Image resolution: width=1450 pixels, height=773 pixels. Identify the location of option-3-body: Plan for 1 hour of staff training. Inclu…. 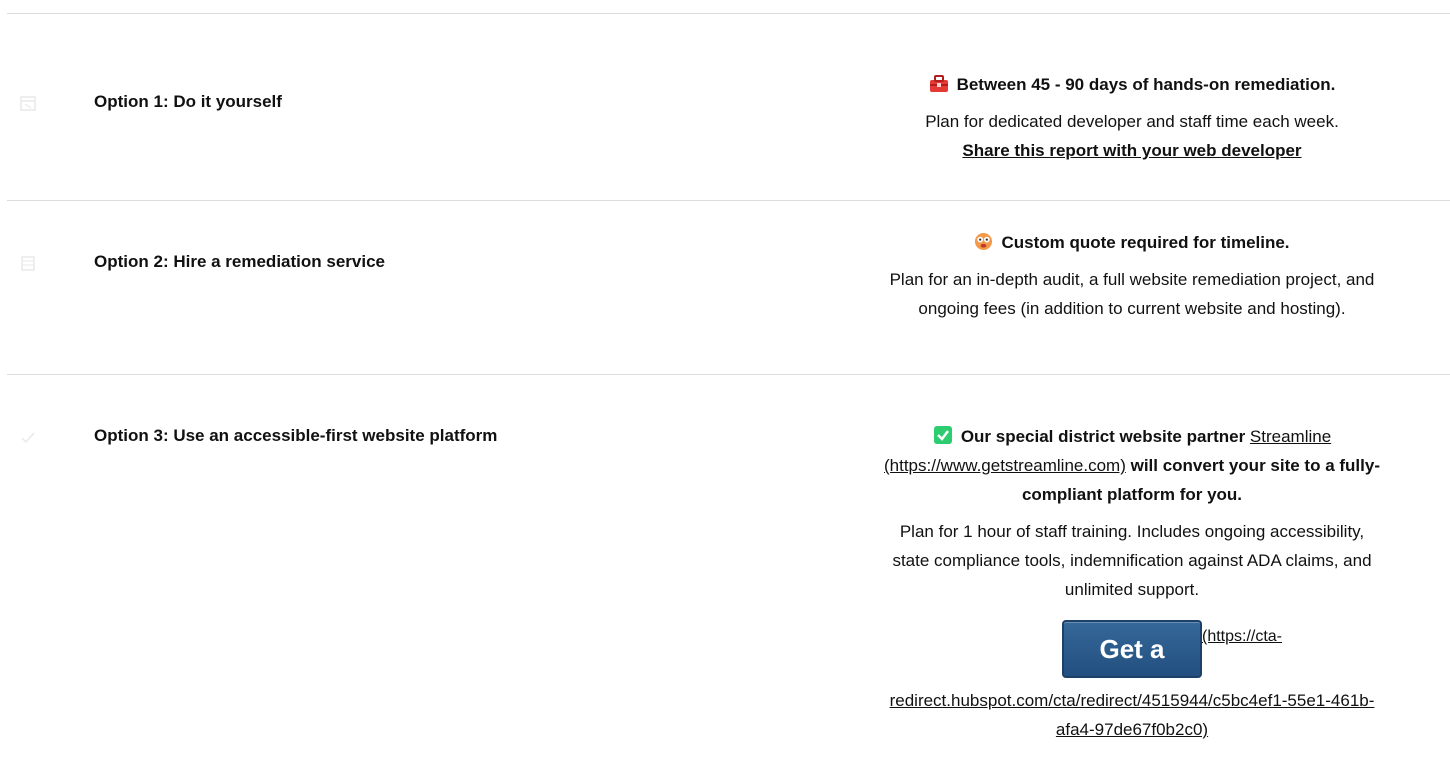
(1132, 560).